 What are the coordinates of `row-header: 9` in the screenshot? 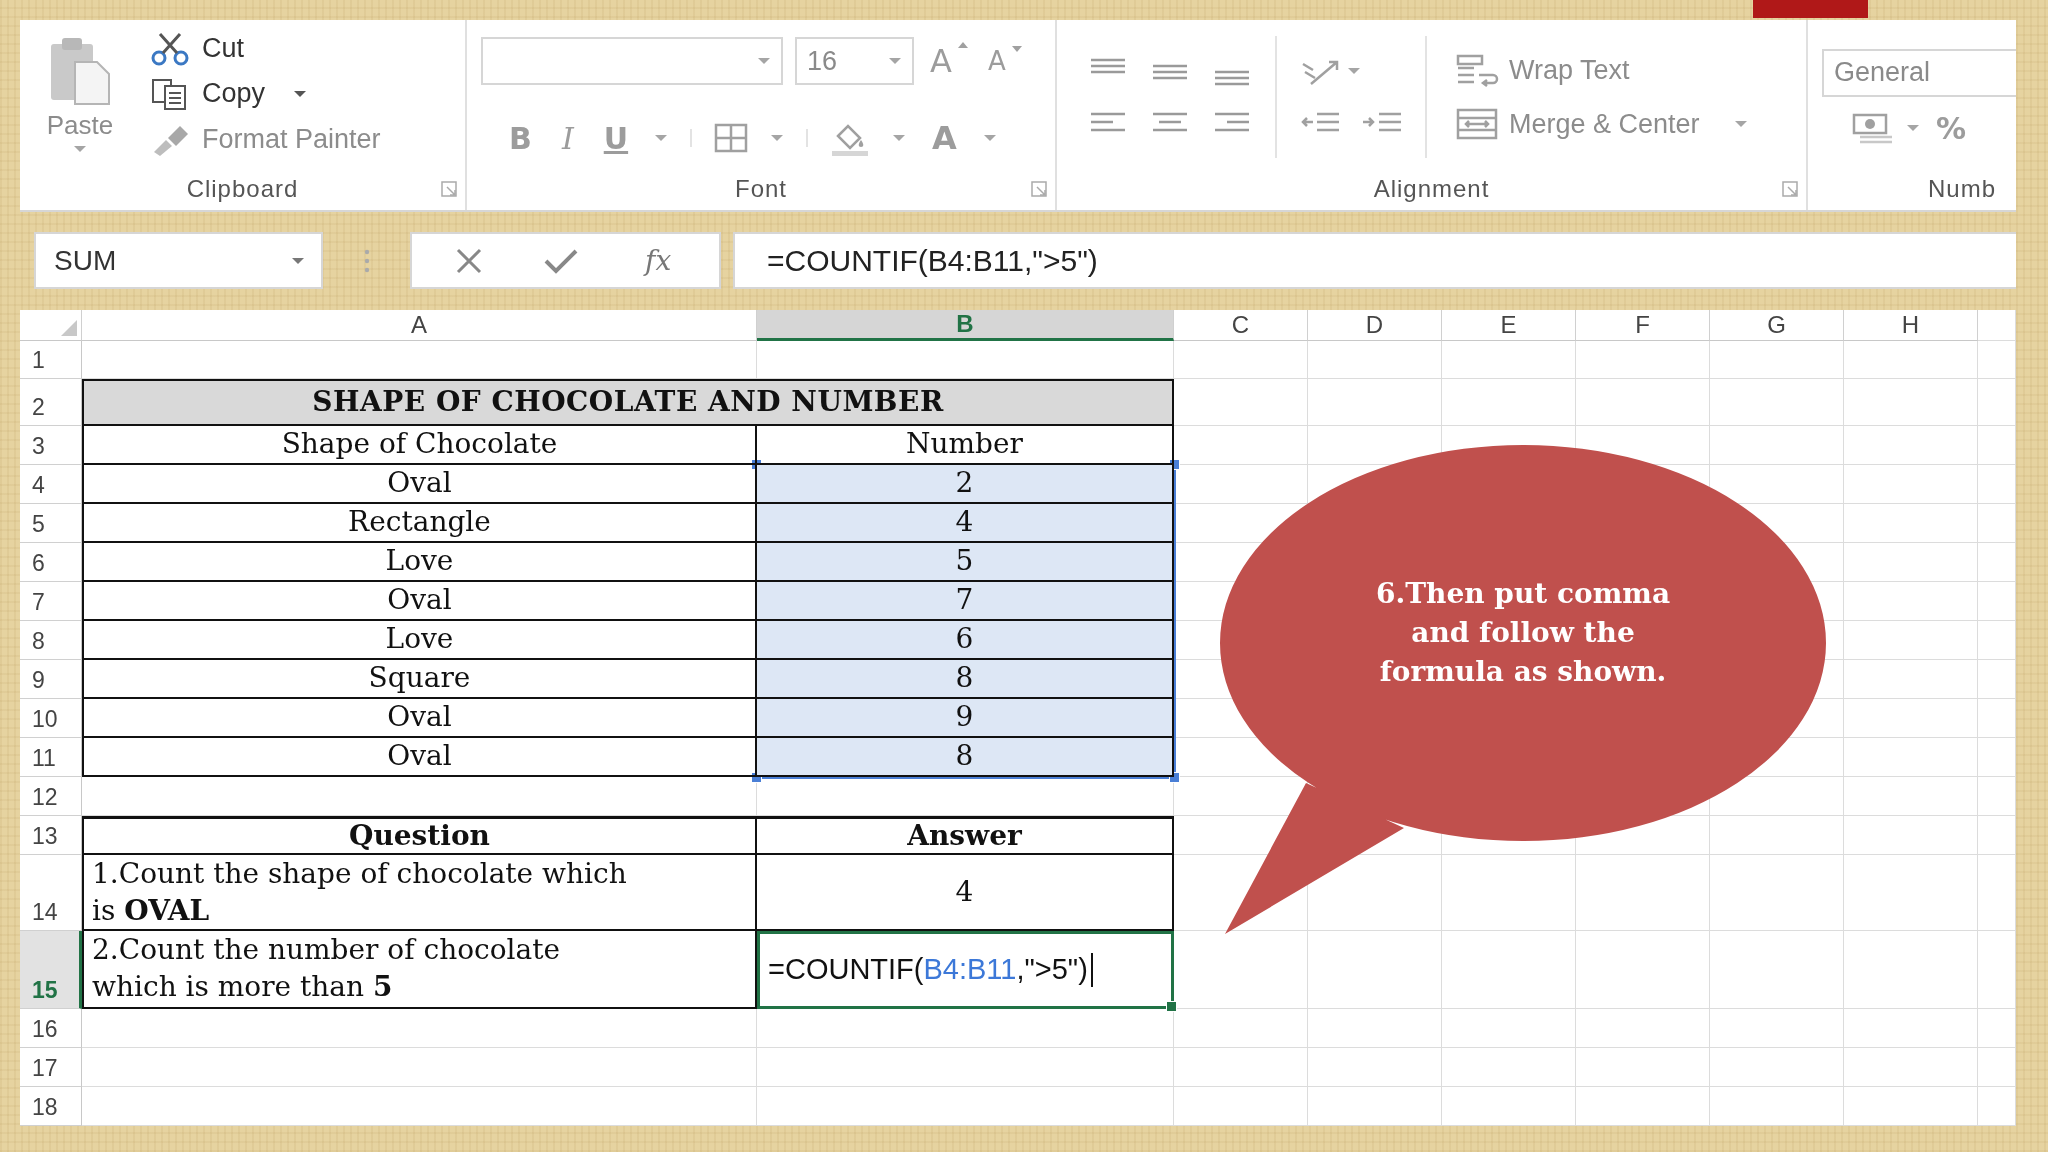 It's located at (51, 679).